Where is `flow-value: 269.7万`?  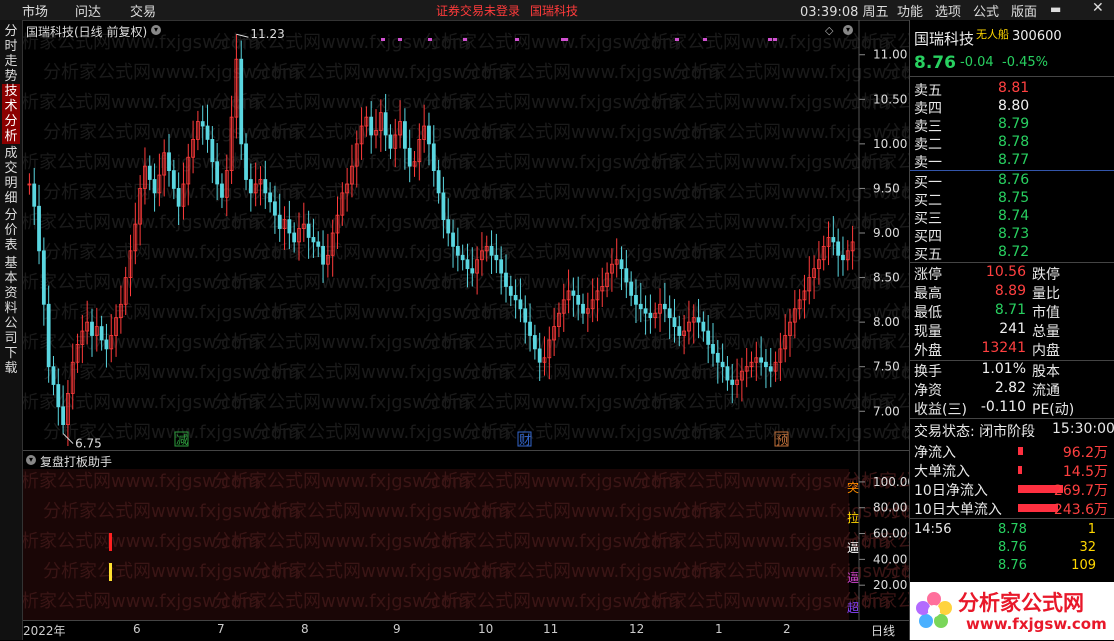 flow-value: 269.7万 is located at coordinates (1080, 491).